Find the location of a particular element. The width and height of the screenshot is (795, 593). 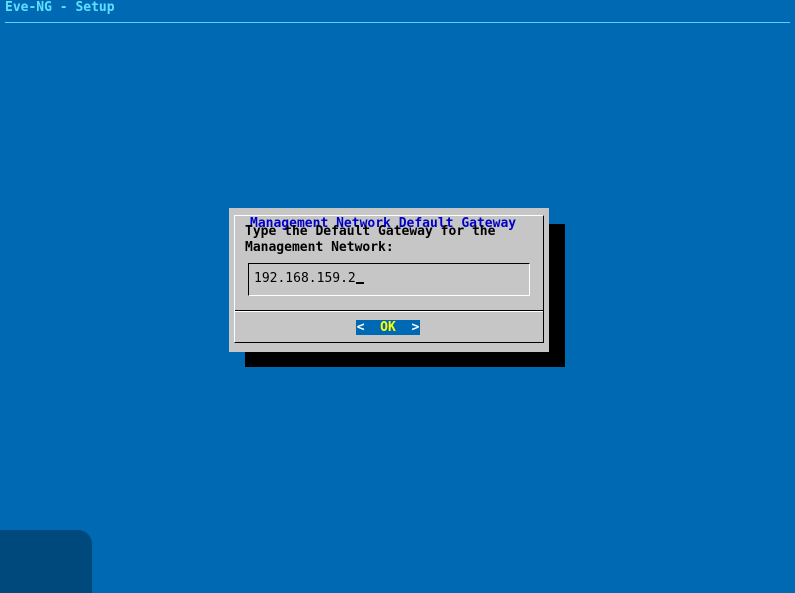

text-cursor is located at coordinates (359, 283).